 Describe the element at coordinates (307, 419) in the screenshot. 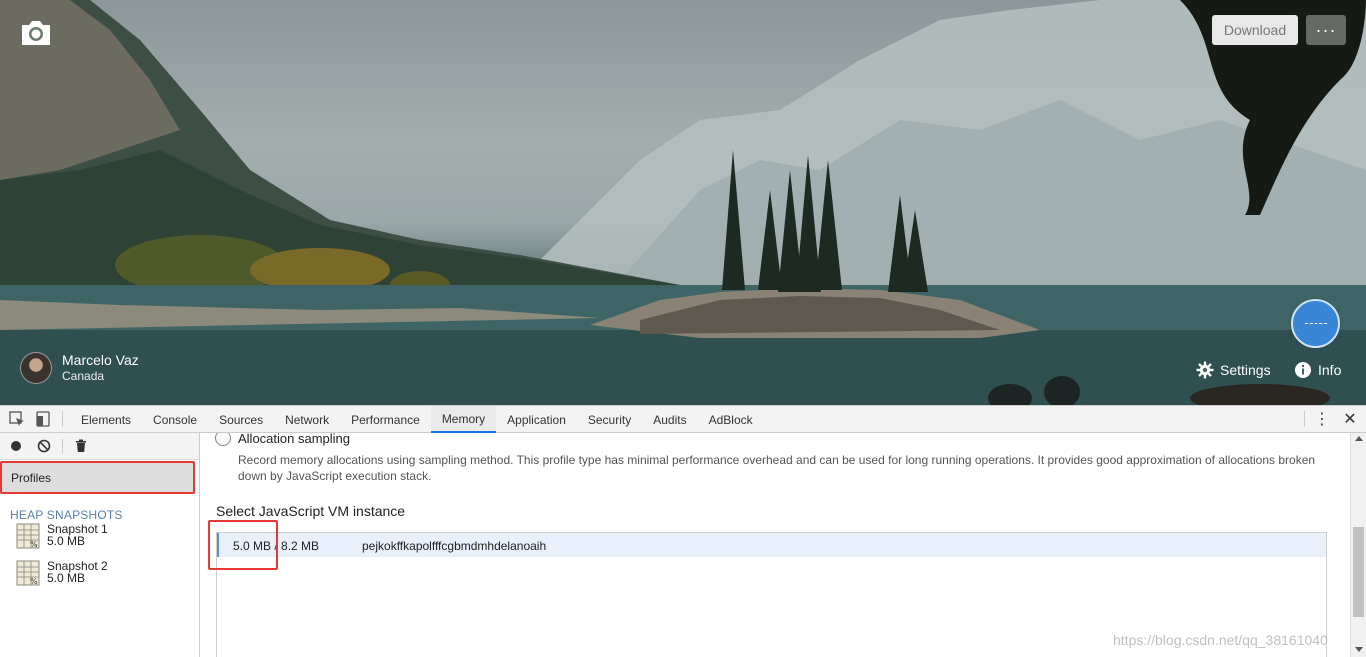

I see `tab-network: Network` at that location.